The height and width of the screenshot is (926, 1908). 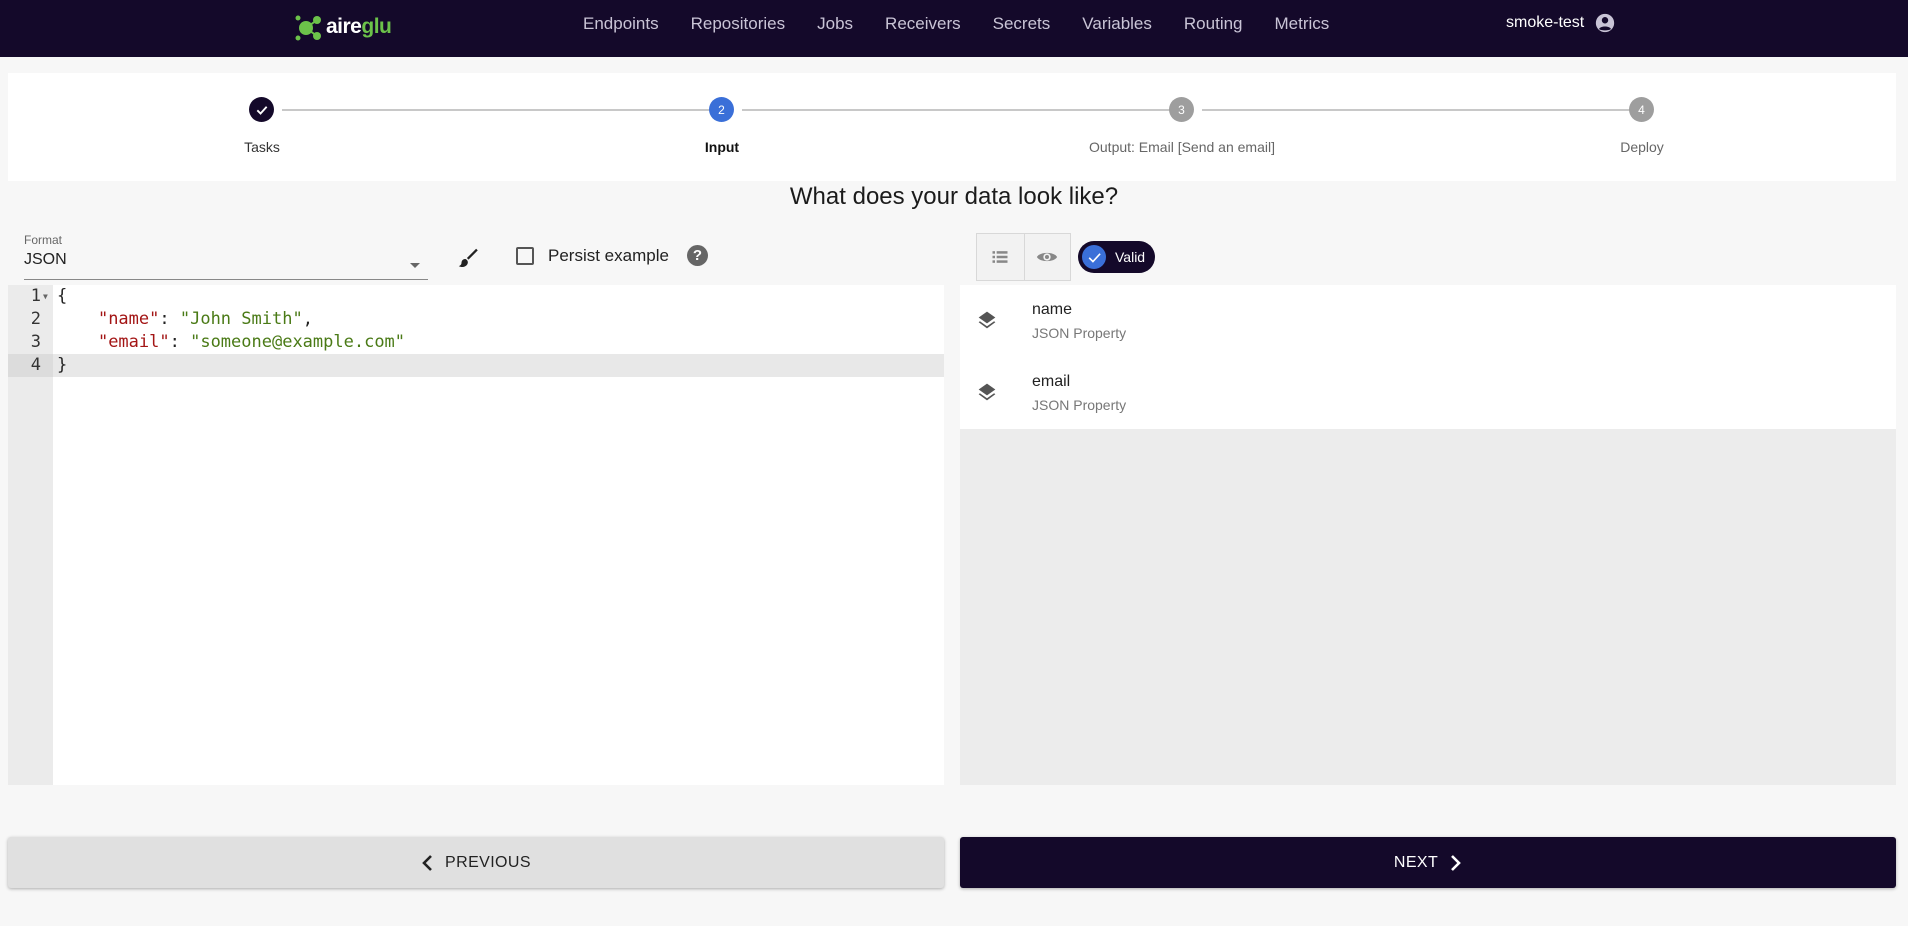 What do you see at coordinates (721, 109) in the screenshot?
I see `step-input-number: 2` at bounding box center [721, 109].